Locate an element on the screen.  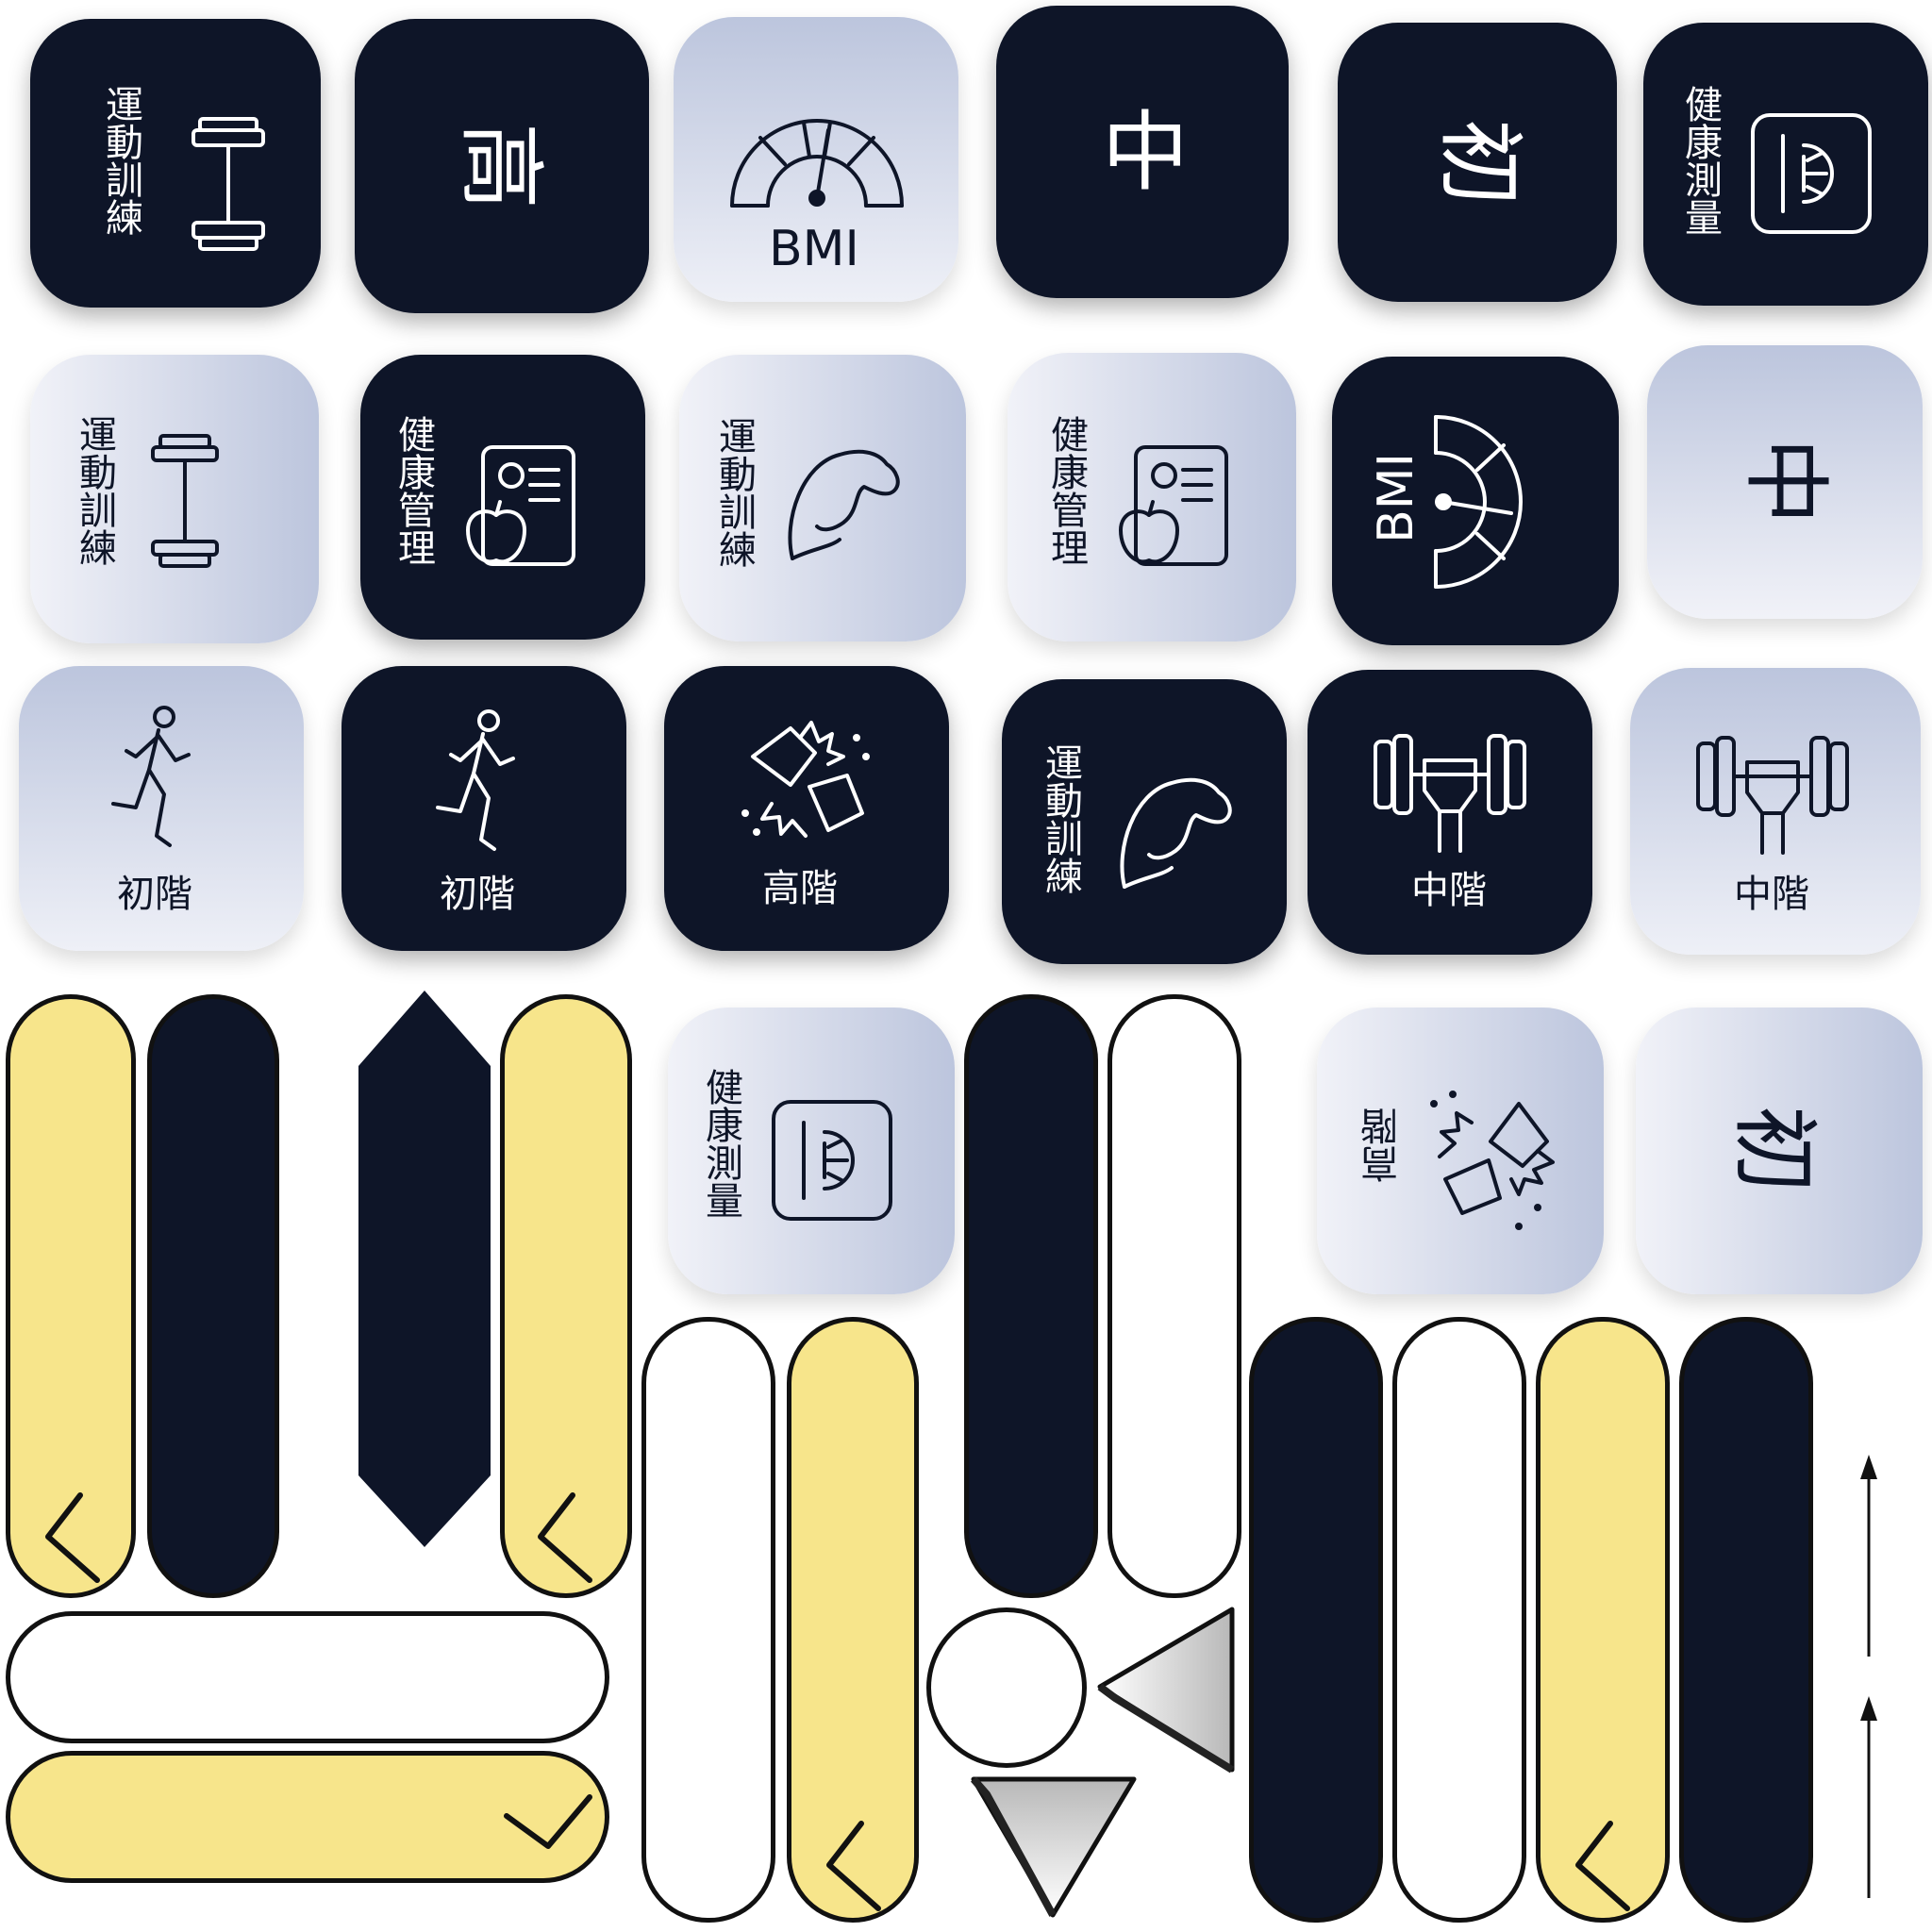
intermediate-char-button-dark: 中 is located at coordinates (1142, 152).